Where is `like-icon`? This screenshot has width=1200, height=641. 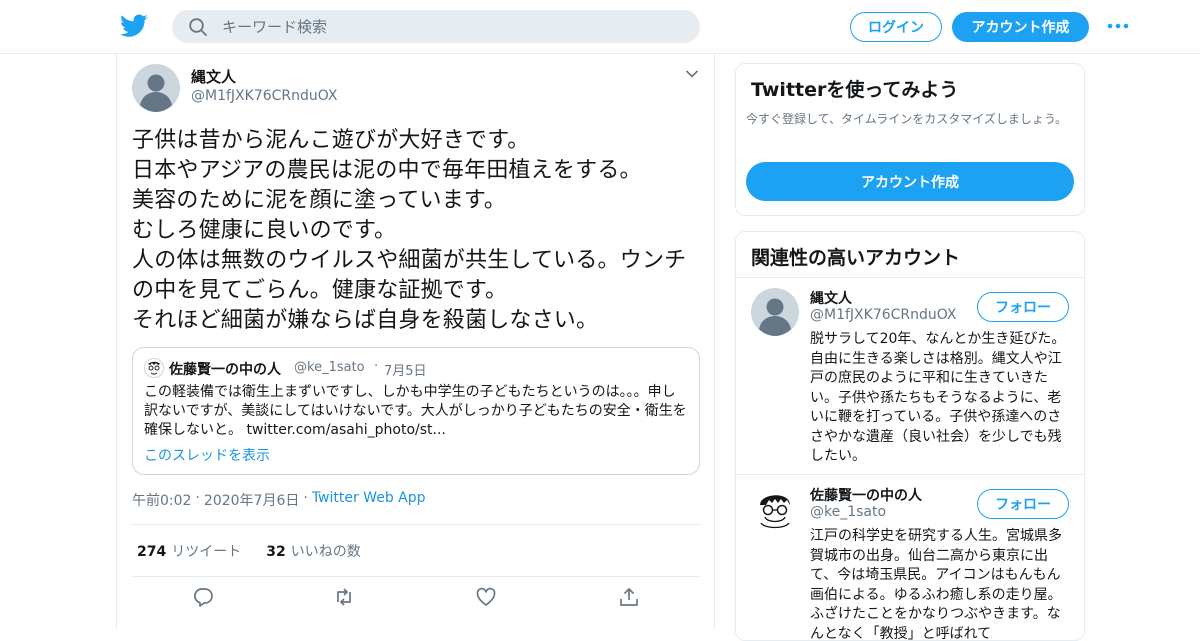
like-icon is located at coordinates (486, 597).